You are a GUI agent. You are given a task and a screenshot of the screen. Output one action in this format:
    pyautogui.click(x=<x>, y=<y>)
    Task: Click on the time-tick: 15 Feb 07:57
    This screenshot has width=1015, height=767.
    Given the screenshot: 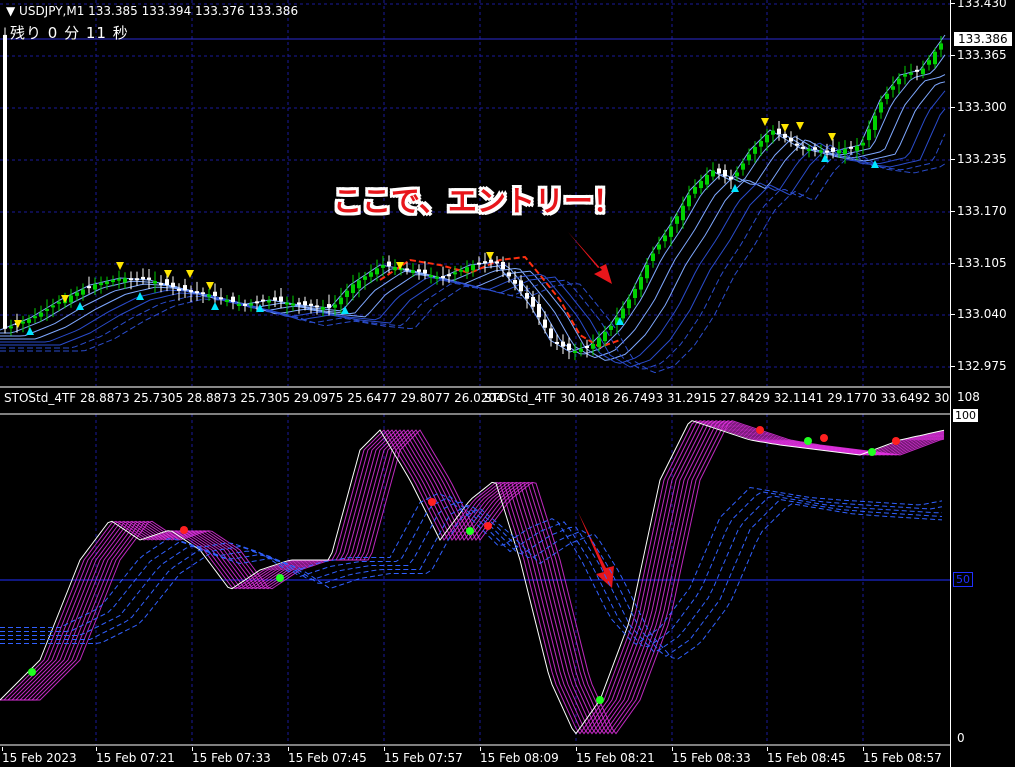 What is the action you would take?
    pyautogui.click(x=423, y=756)
    